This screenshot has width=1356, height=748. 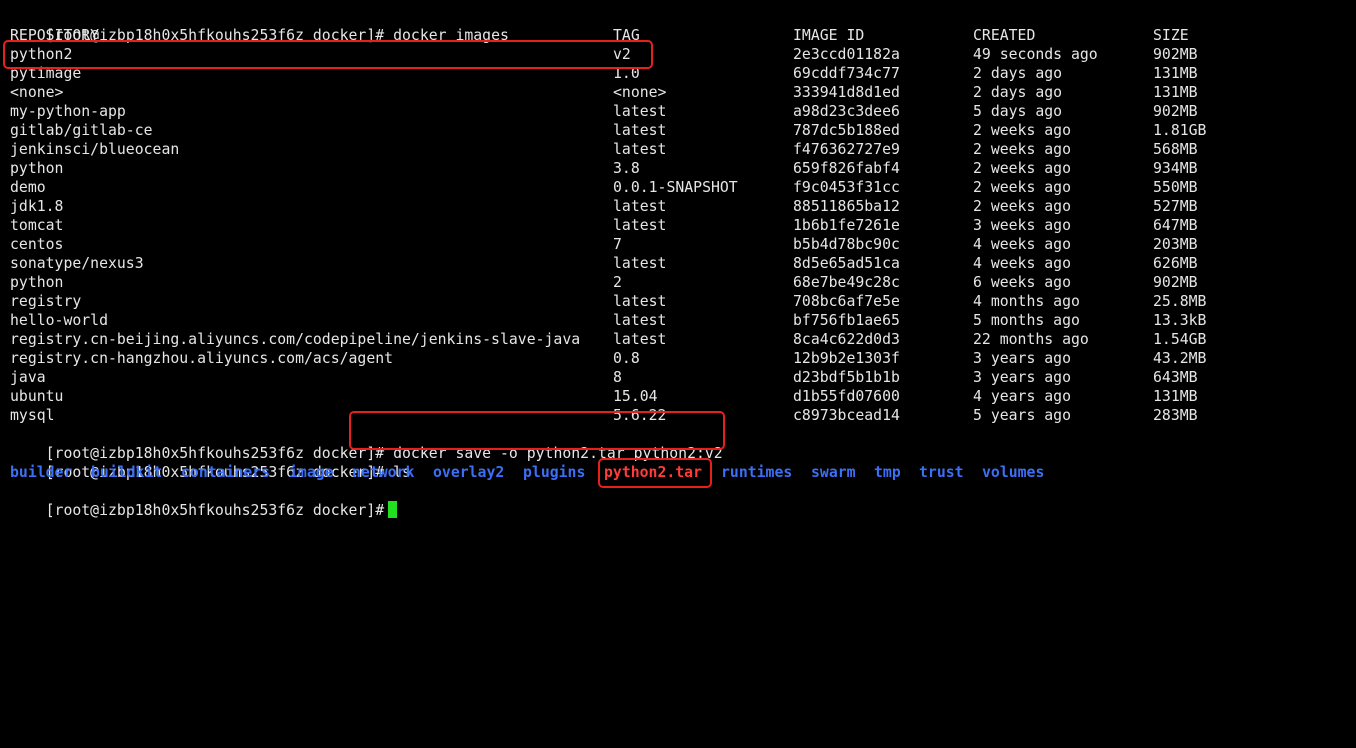 What do you see at coordinates (68, 111) in the screenshot?
I see `cell-repository: my-python-app` at bounding box center [68, 111].